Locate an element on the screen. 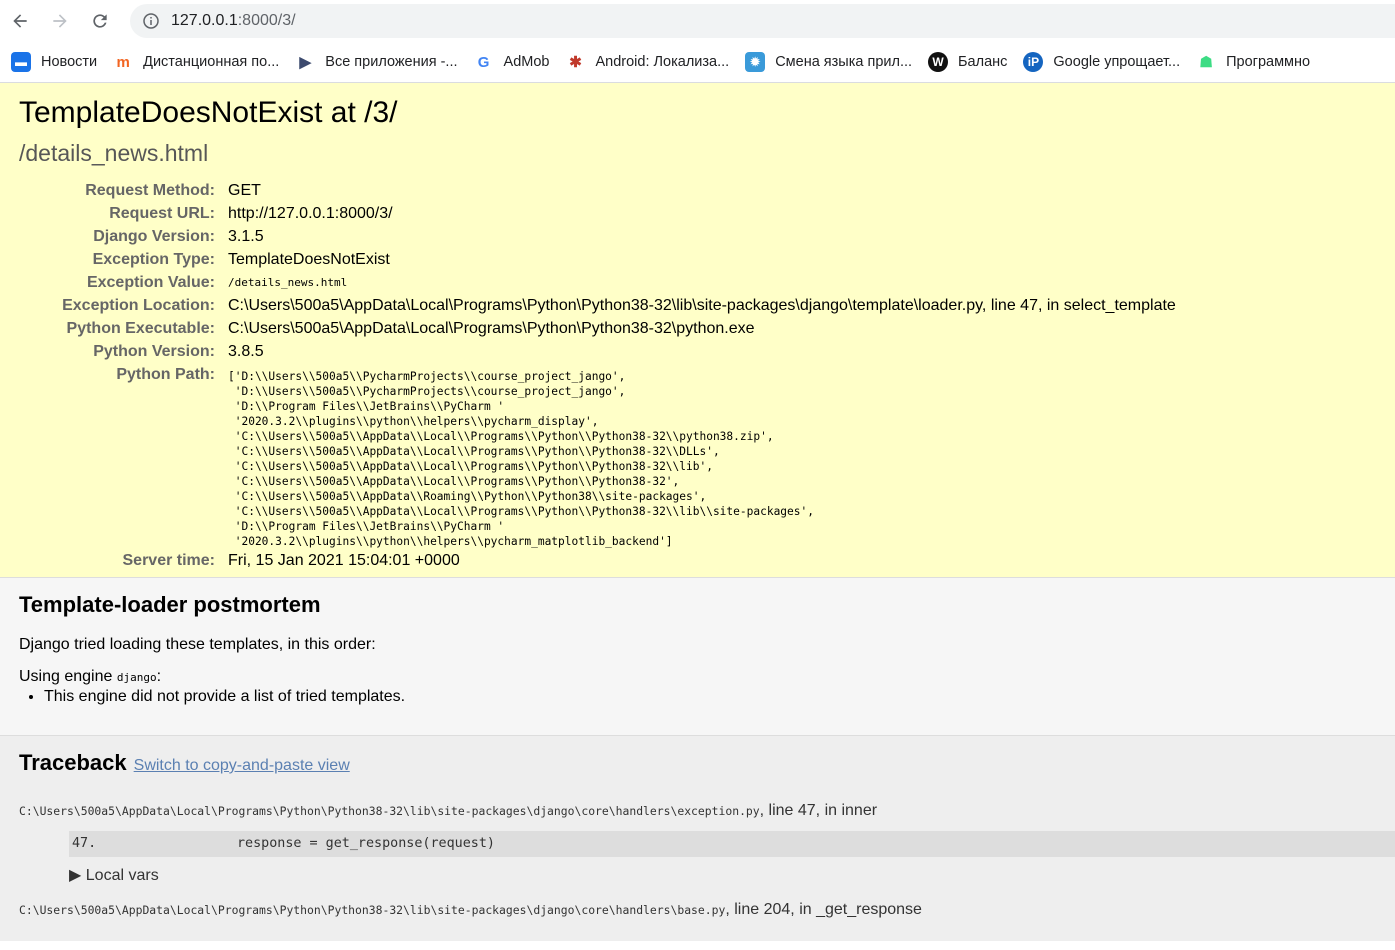  meta-label: Exception Value: is located at coordinates (150, 282).